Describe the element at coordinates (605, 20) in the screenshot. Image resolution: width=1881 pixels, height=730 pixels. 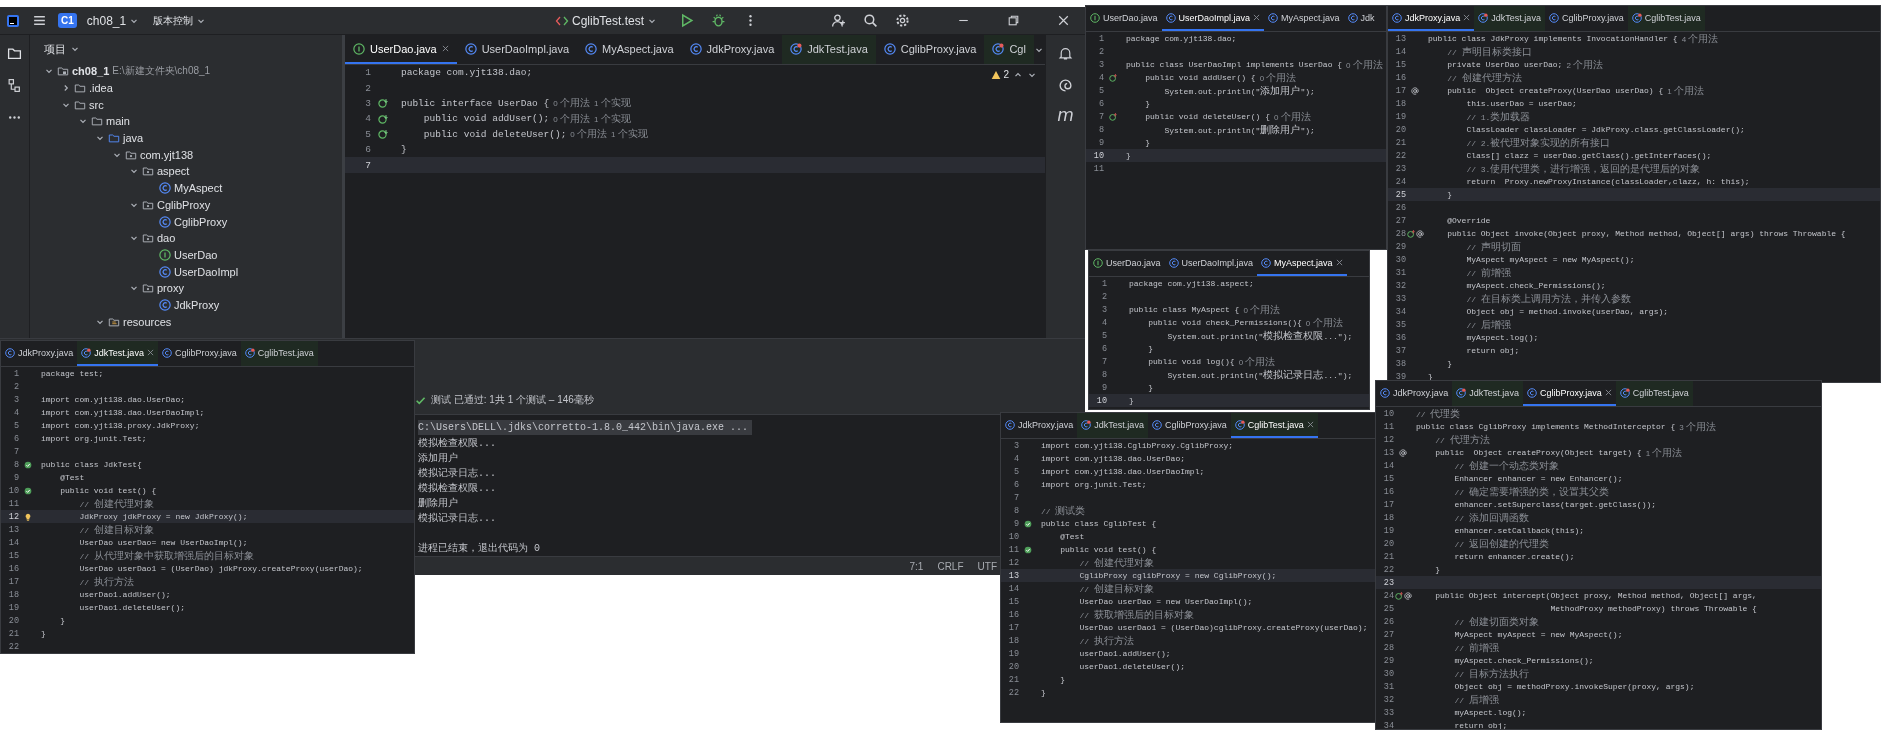
I see `run-configuration: CglibTest.test` at that location.